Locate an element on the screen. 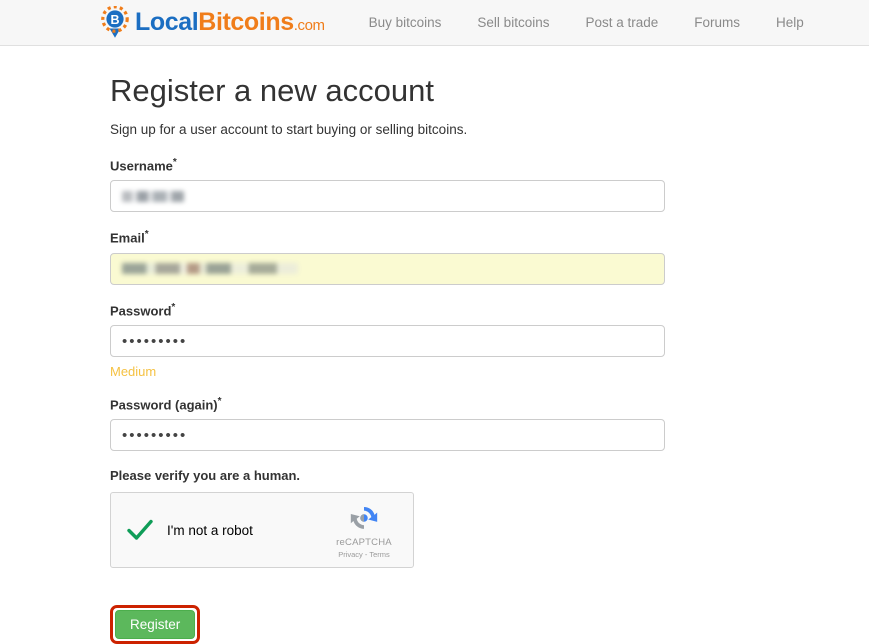 The height and width of the screenshot is (644, 869). nav-item-forums: Forums is located at coordinates (717, 22).